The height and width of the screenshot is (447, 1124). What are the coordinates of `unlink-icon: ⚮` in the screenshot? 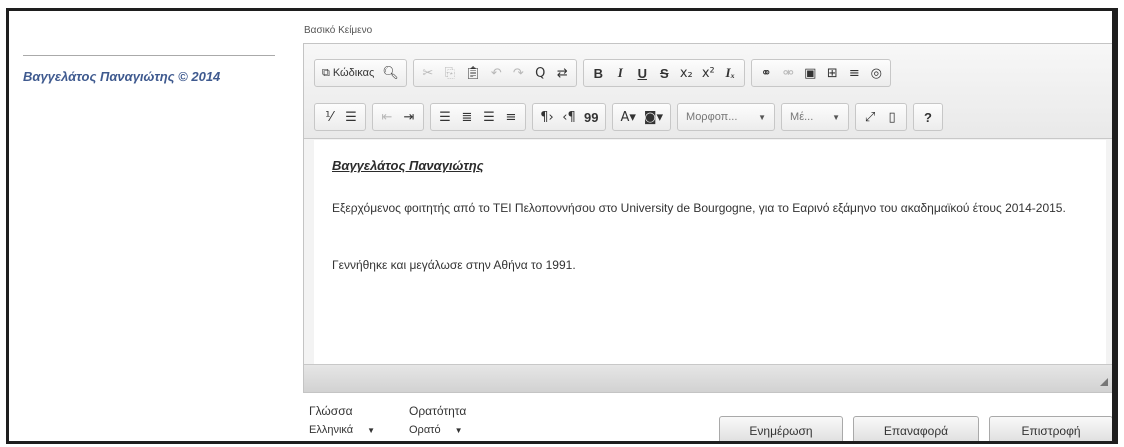 It's located at (788, 73).